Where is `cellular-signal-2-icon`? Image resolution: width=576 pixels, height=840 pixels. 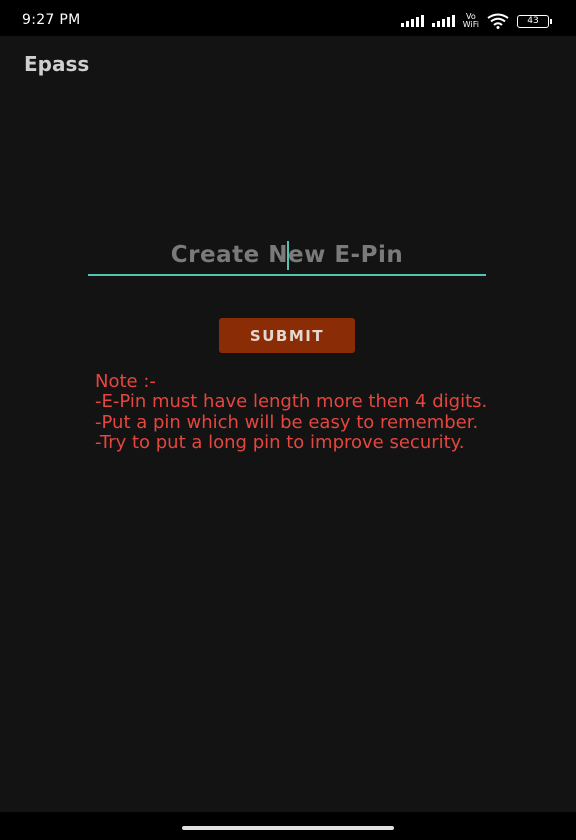 cellular-signal-2-icon is located at coordinates (443, 21).